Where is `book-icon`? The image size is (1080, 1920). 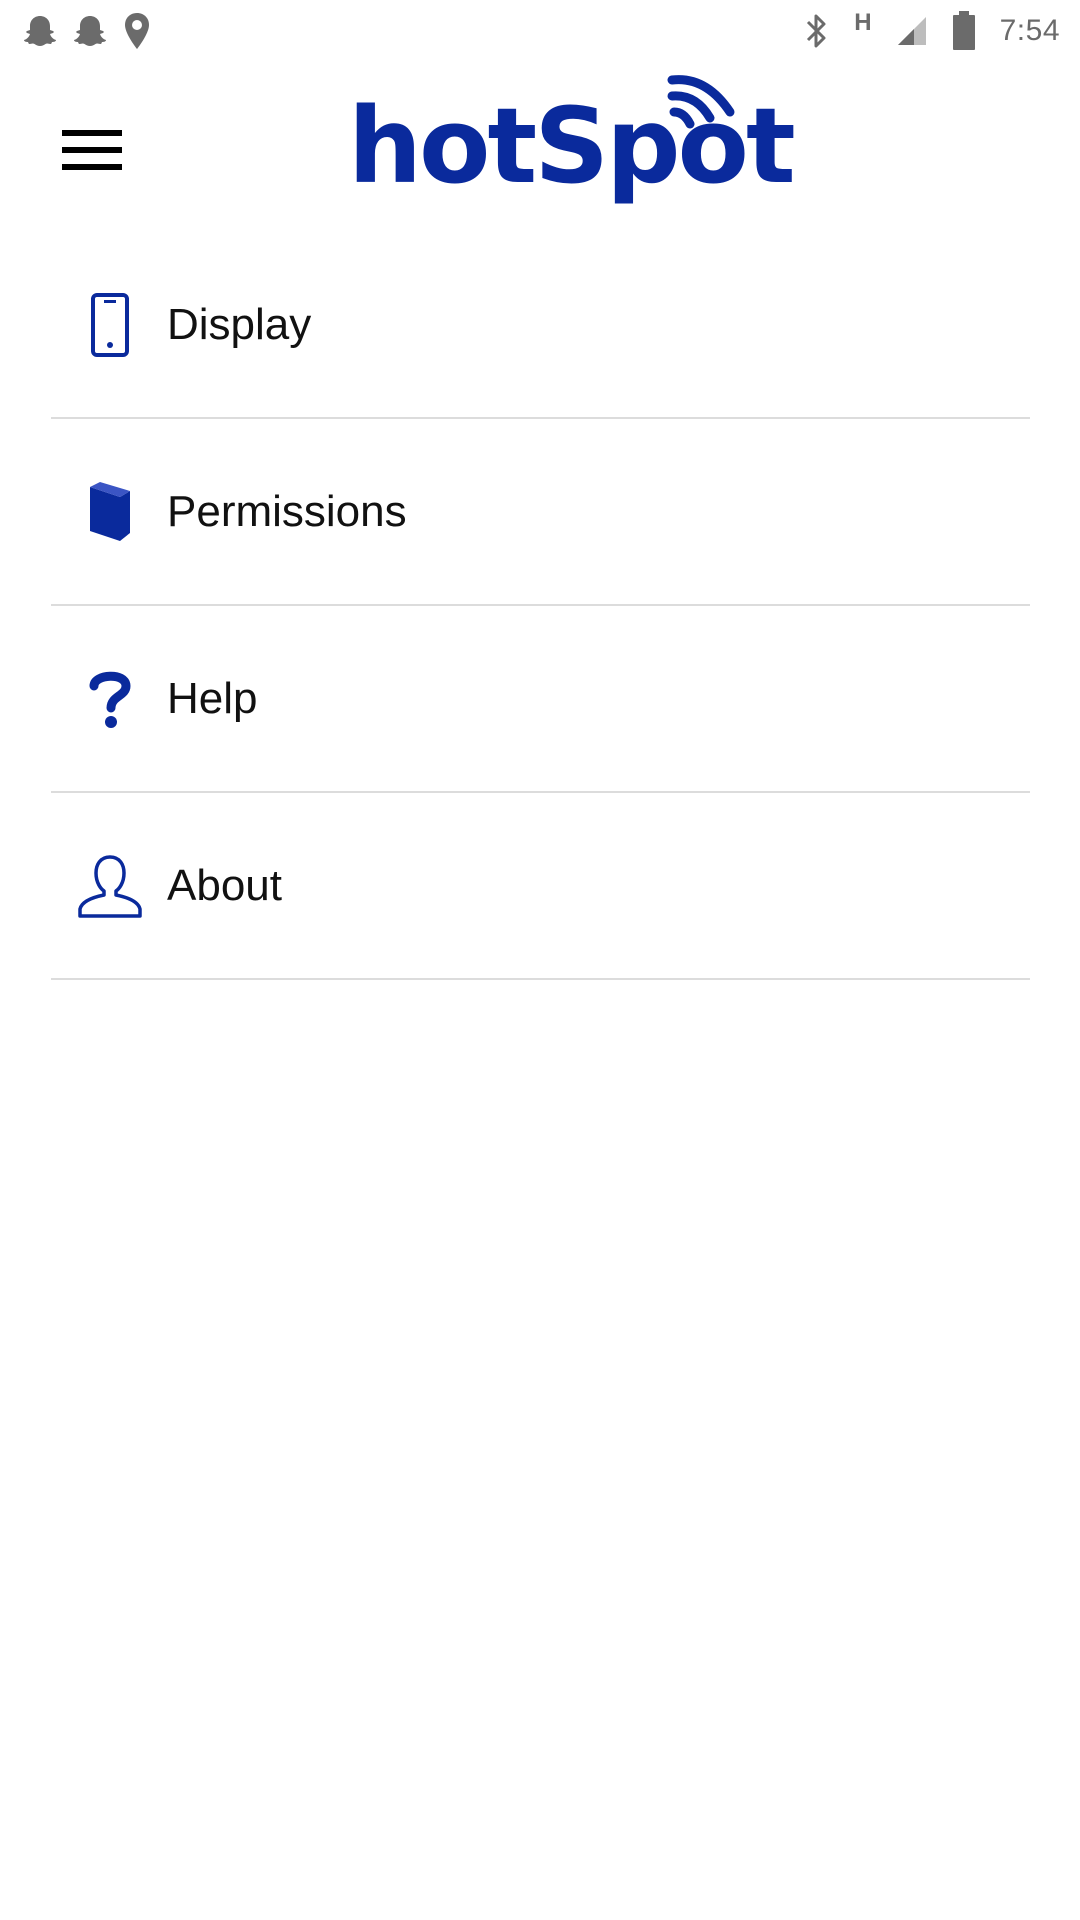
book-icon is located at coordinates (110, 512).